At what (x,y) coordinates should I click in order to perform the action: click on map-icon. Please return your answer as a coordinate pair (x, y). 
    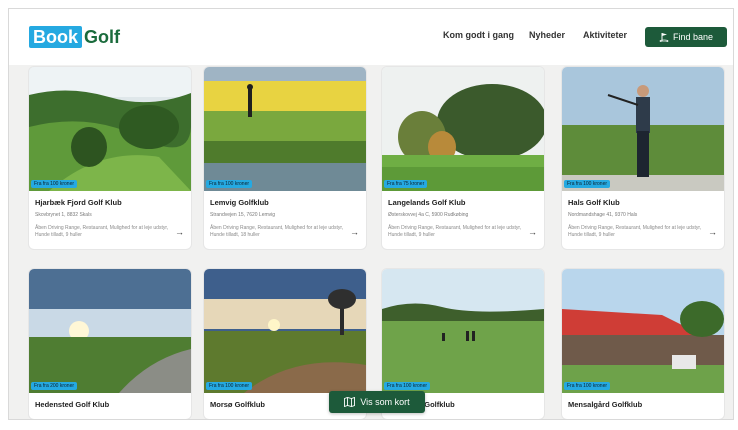
    Looking at the image, I should click on (350, 402).